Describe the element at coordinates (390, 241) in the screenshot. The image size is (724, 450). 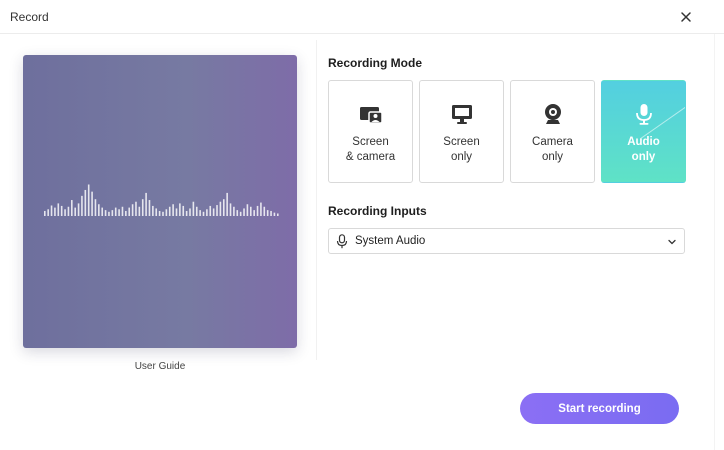
I see `audio-input-value: System Audio` at that location.